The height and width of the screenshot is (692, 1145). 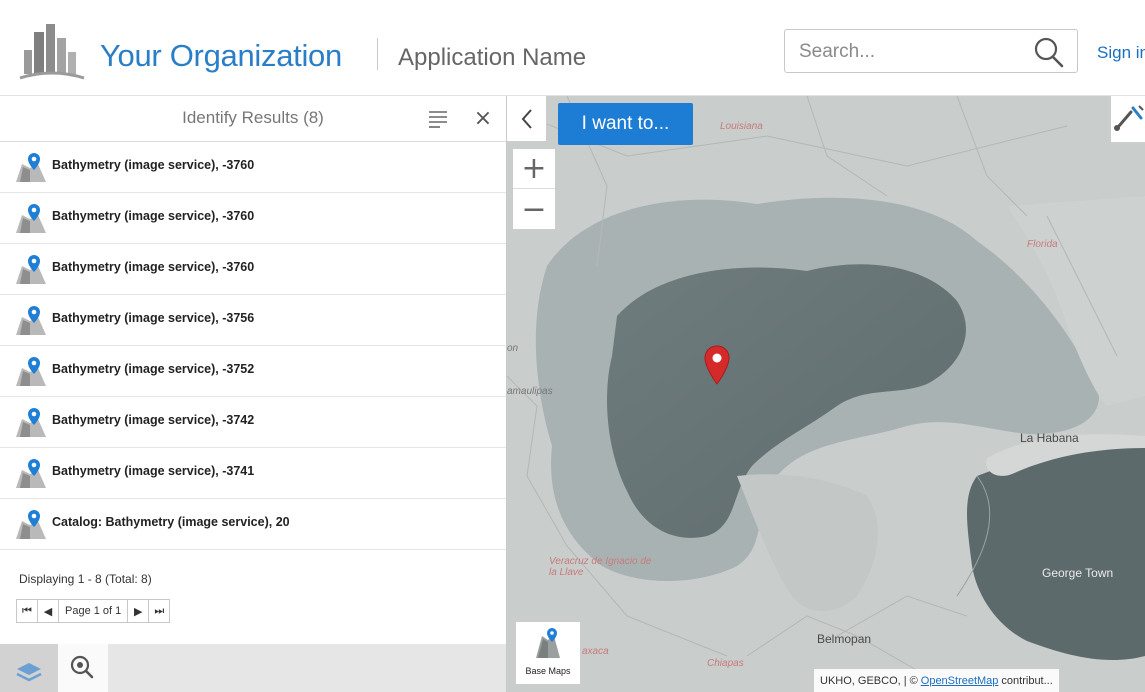 I want to click on page-label: Page 1 of 1, so click(x=93, y=611).